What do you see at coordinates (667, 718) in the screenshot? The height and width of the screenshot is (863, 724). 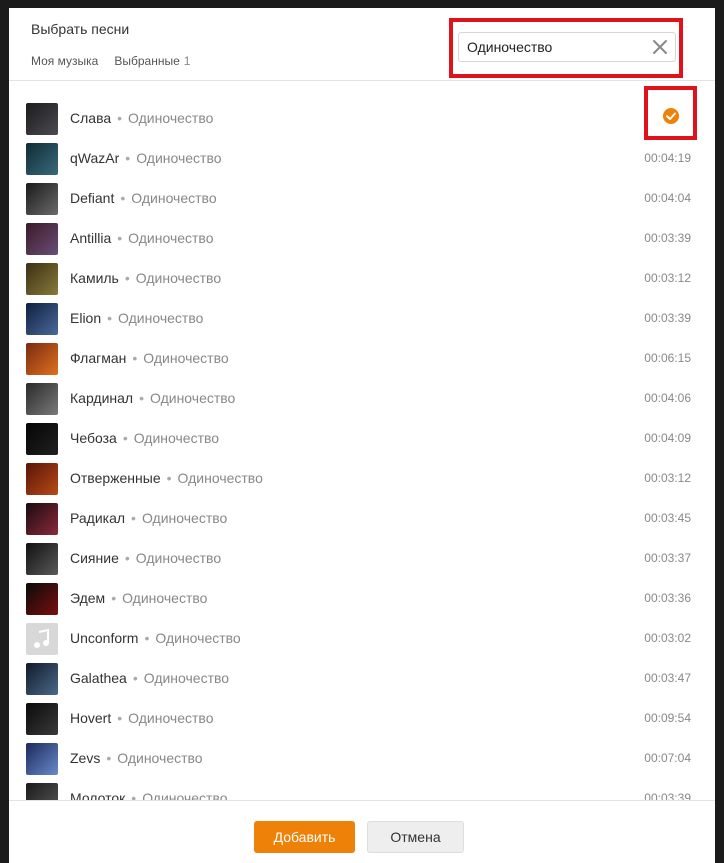 I see `track-duration: 00:09:54` at bounding box center [667, 718].